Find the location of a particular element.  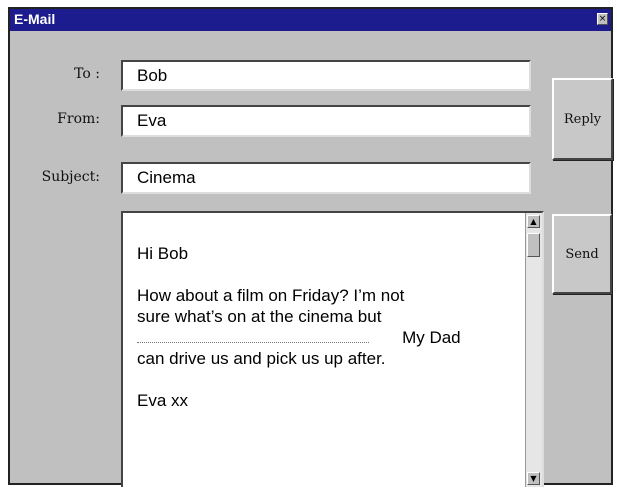

reply-button-label: Reply is located at coordinates (582, 119).